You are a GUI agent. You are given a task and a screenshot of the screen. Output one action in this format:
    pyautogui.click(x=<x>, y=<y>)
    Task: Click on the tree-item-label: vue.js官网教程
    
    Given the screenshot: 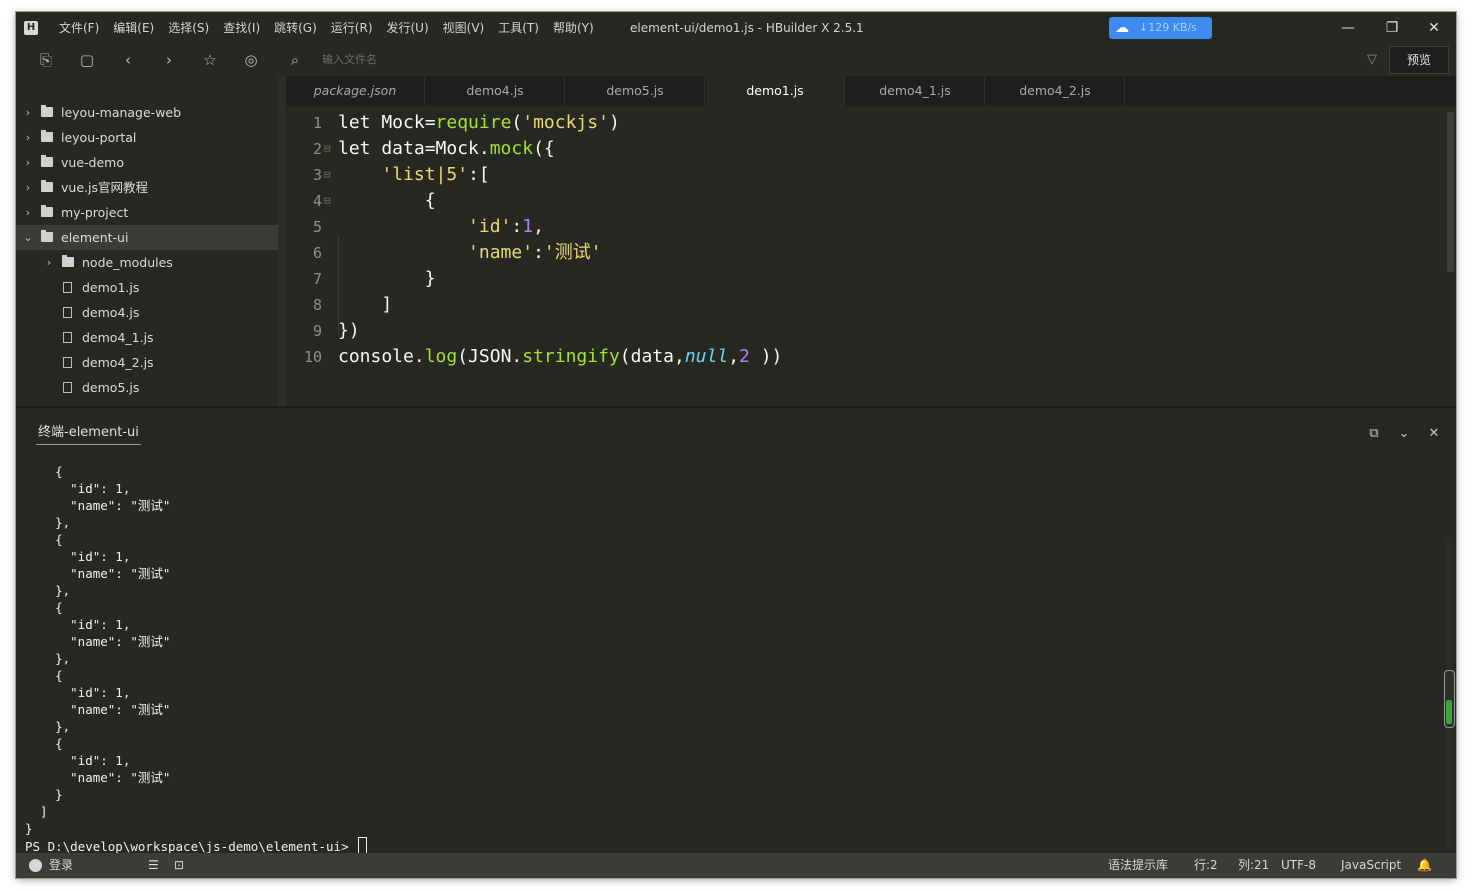 What is the action you would take?
    pyautogui.click(x=104, y=187)
    